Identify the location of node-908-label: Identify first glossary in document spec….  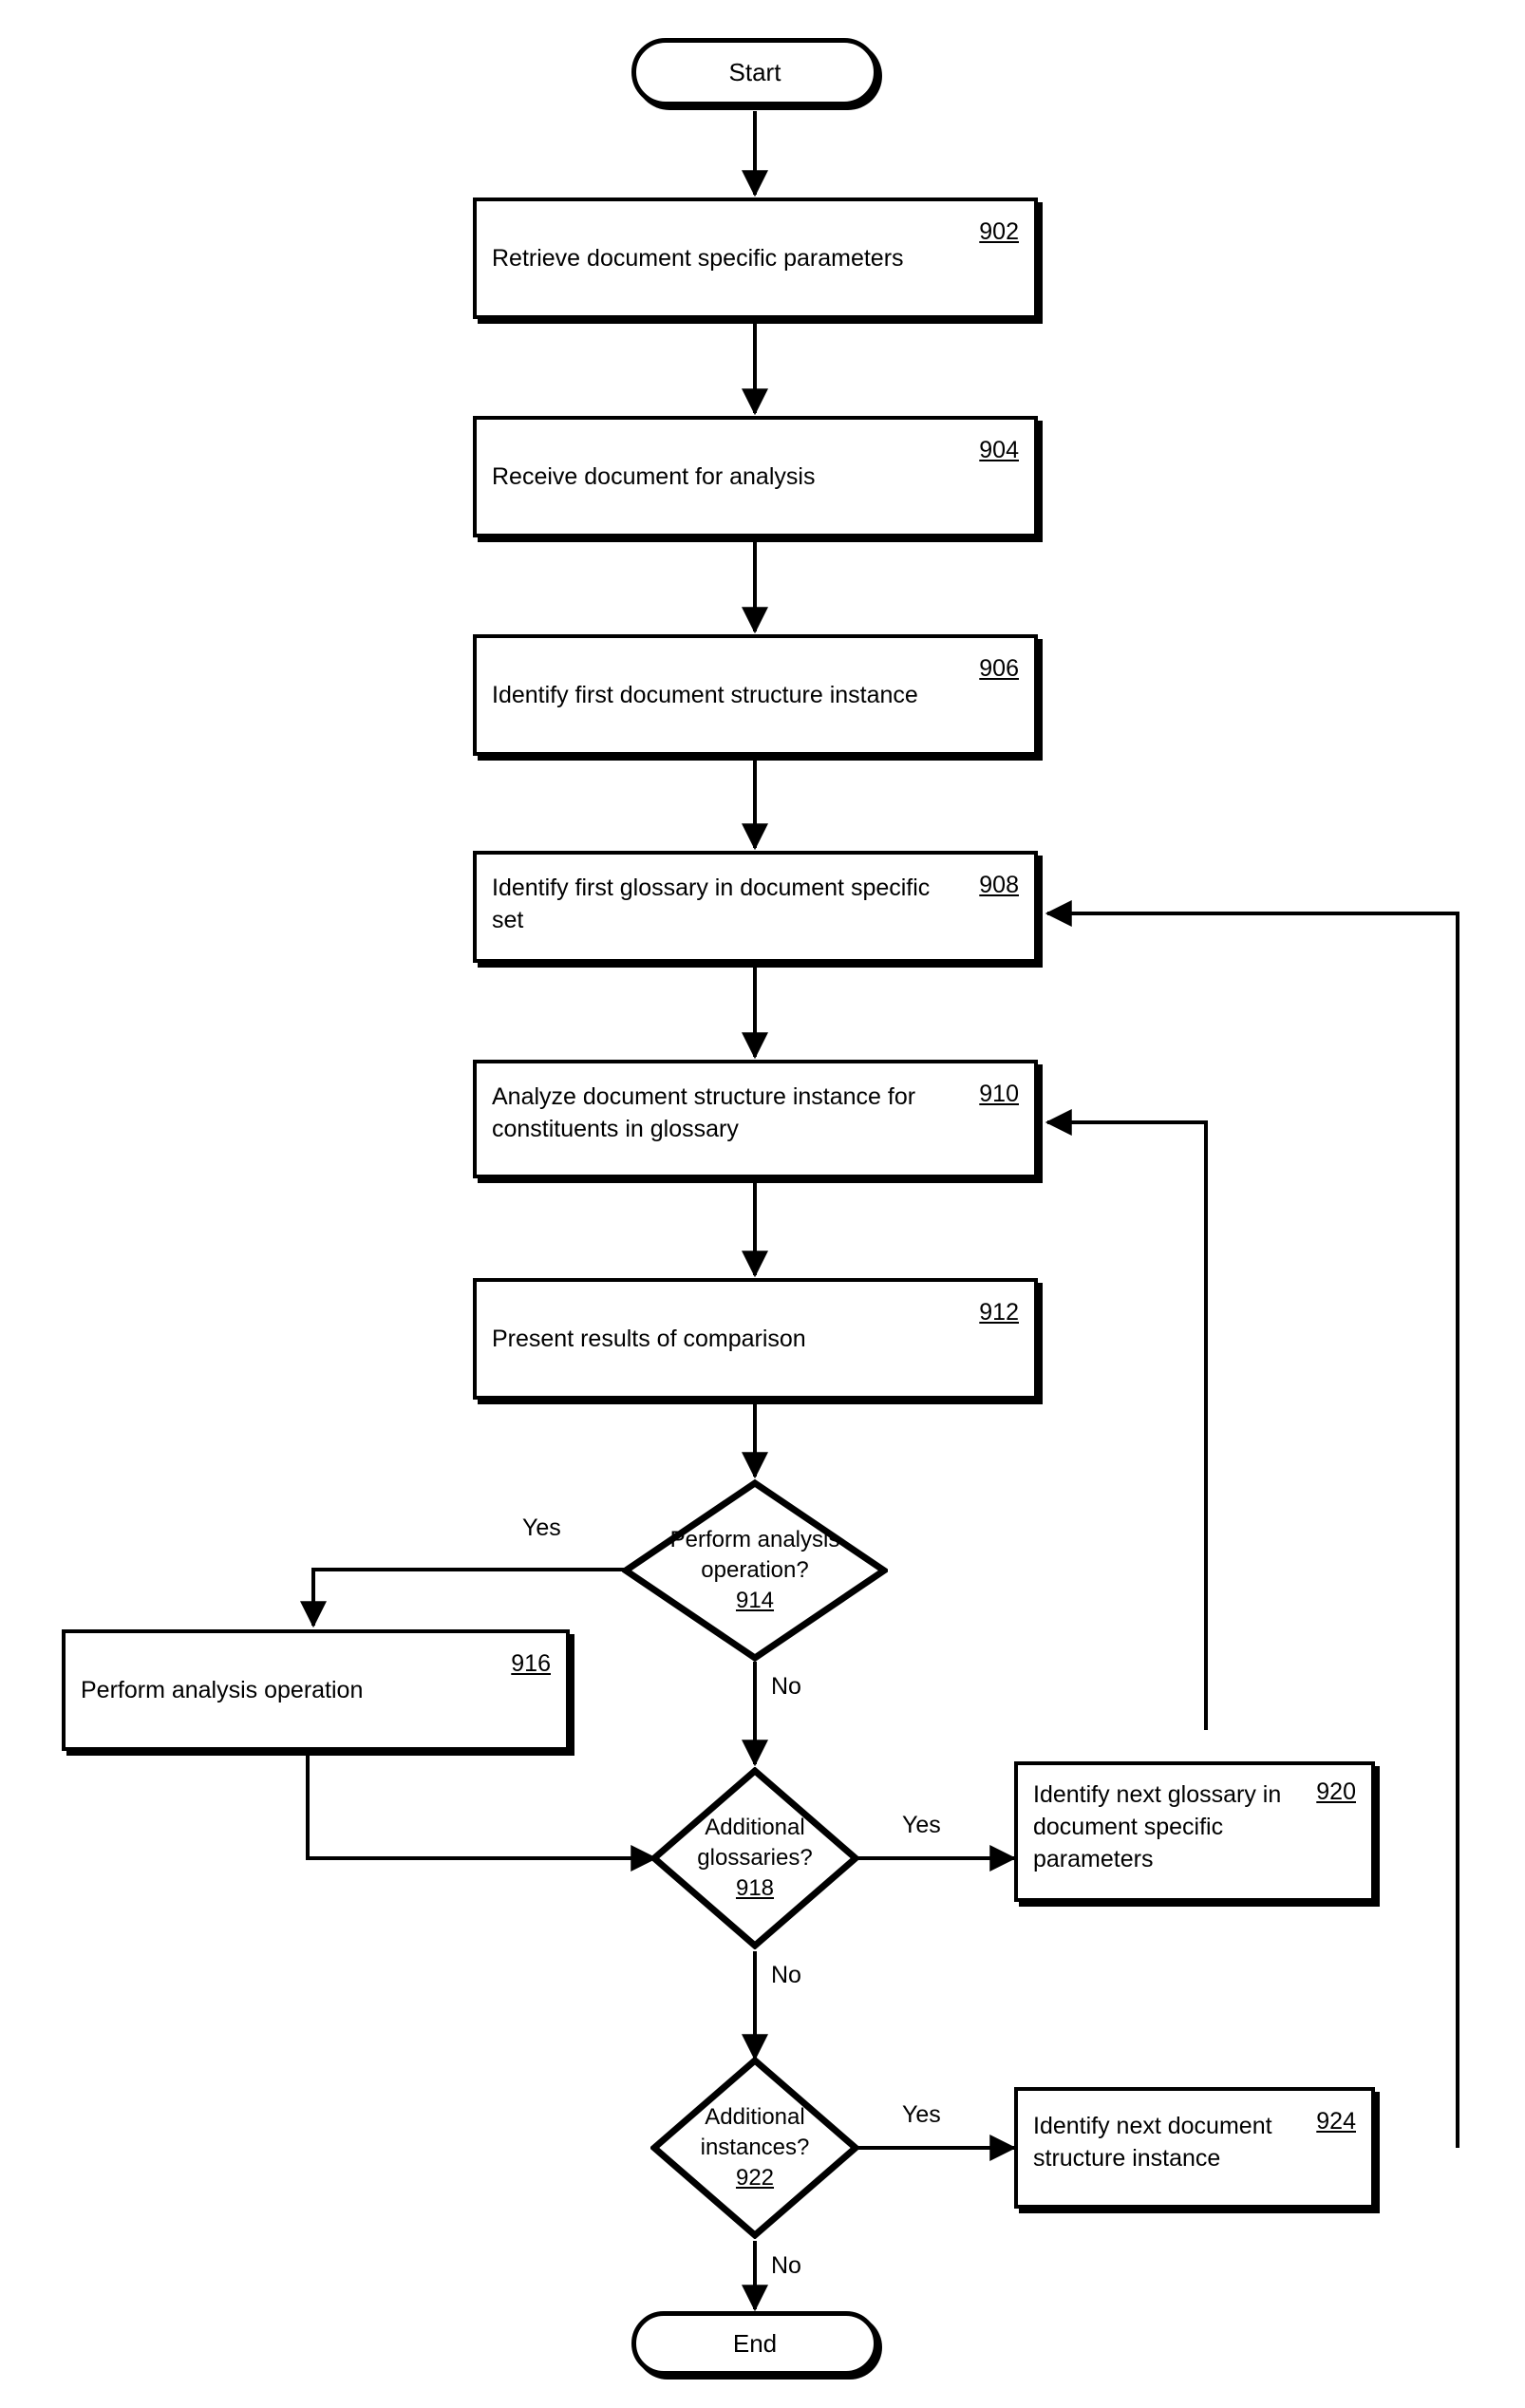
(712, 904).